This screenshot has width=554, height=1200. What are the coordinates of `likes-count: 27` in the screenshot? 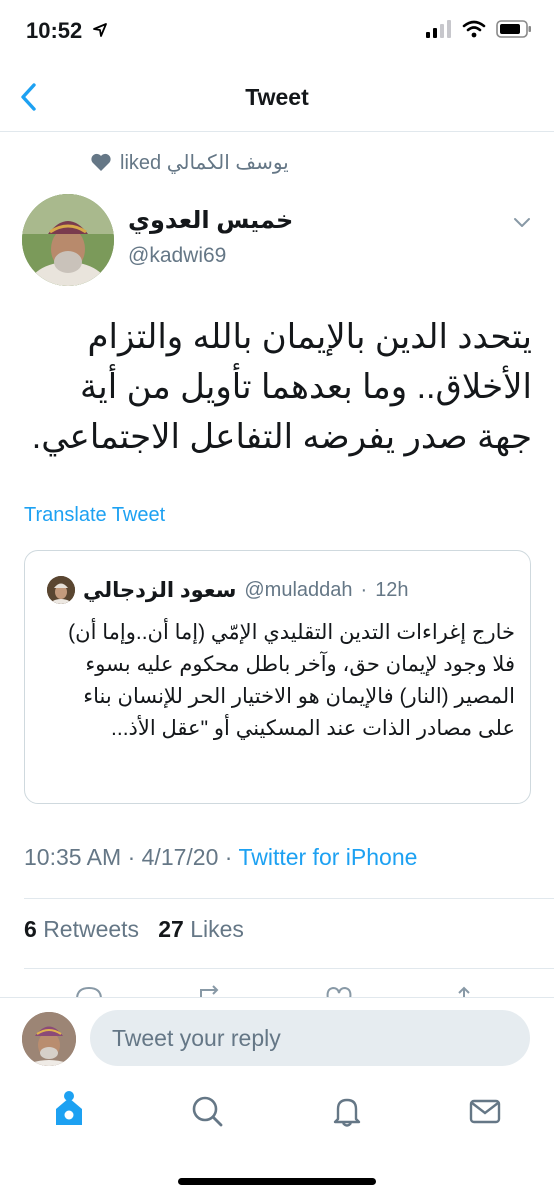 It's located at (171, 929).